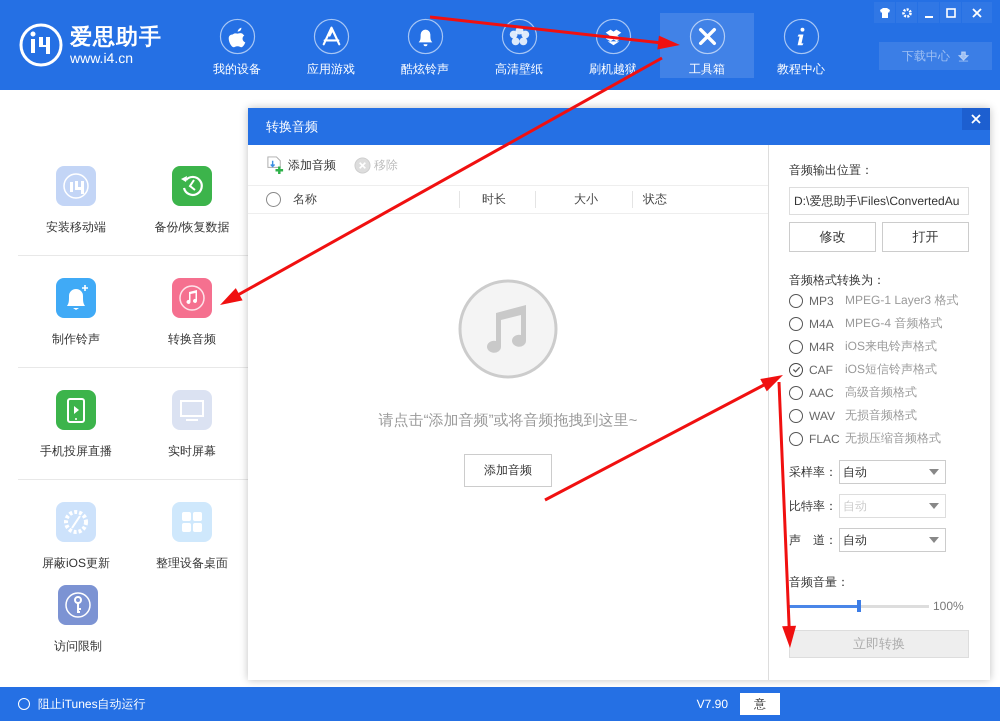  What do you see at coordinates (273, 199) in the screenshot?
I see `select-all-checkbox` at bounding box center [273, 199].